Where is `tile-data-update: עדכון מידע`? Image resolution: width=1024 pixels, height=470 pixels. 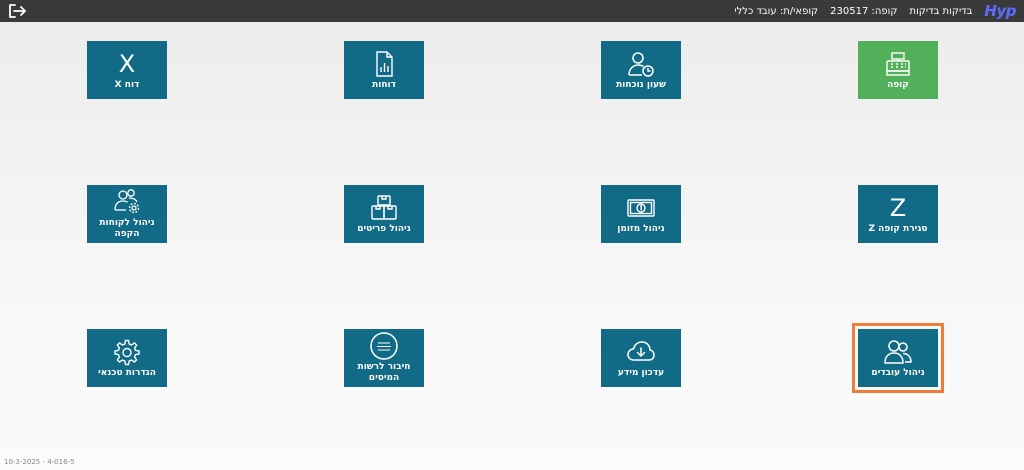 tile-data-update: עדכון מידע is located at coordinates (641, 358).